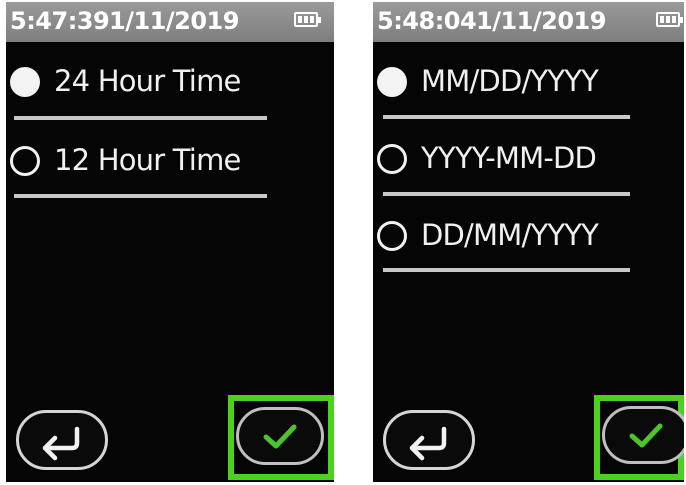 Image resolution: width=686 pixels, height=485 pixels. I want to click on option-mm-dd-yyyy: MM/DD/YYYY, so click(523, 83).